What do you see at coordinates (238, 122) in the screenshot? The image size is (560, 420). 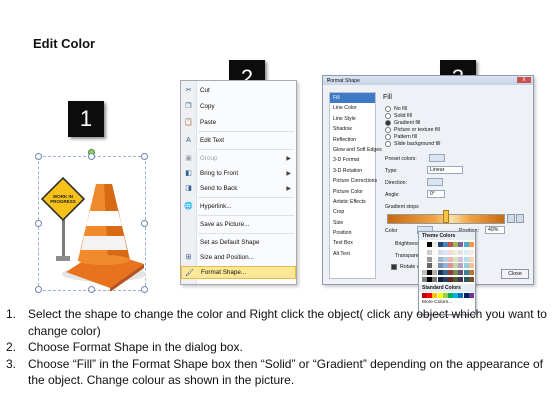 I see `menu-item-paste: 📋 Paste` at bounding box center [238, 122].